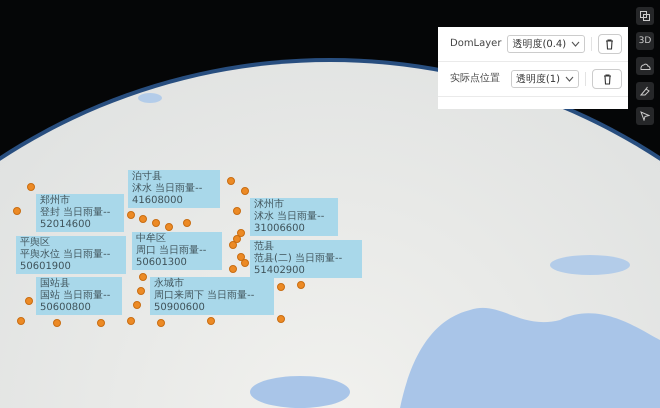 This screenshot has width=660, height=408. Describe the element at coordinates (645, 41) in the screenshot. I see `view-mode-button: 3D` at that location.